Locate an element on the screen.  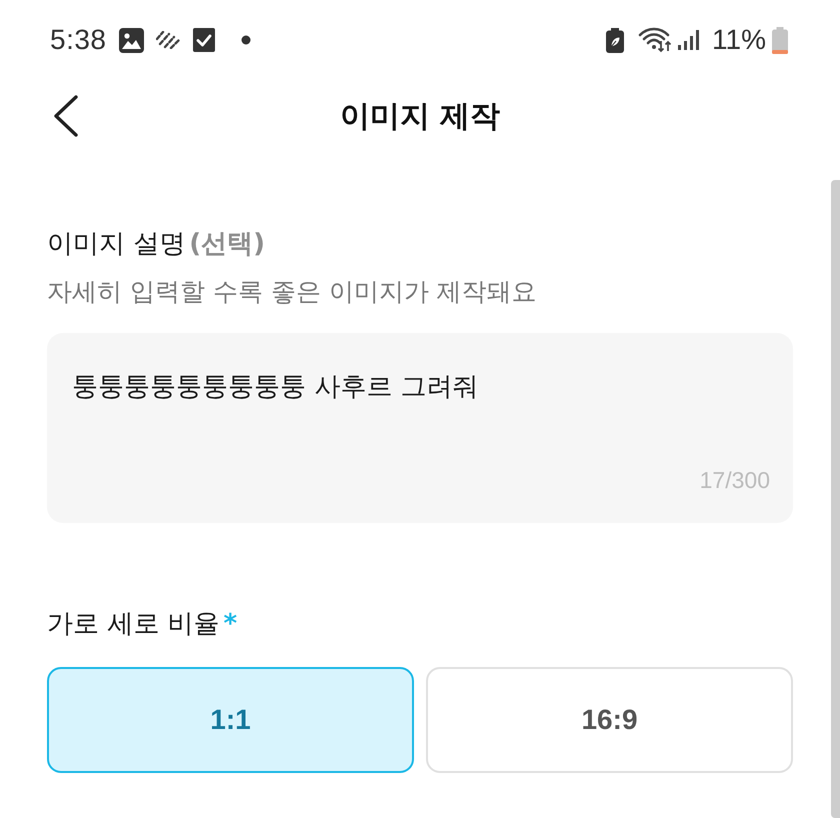
ratio-option-button: 16:9 is located at coordinates (609, 720).